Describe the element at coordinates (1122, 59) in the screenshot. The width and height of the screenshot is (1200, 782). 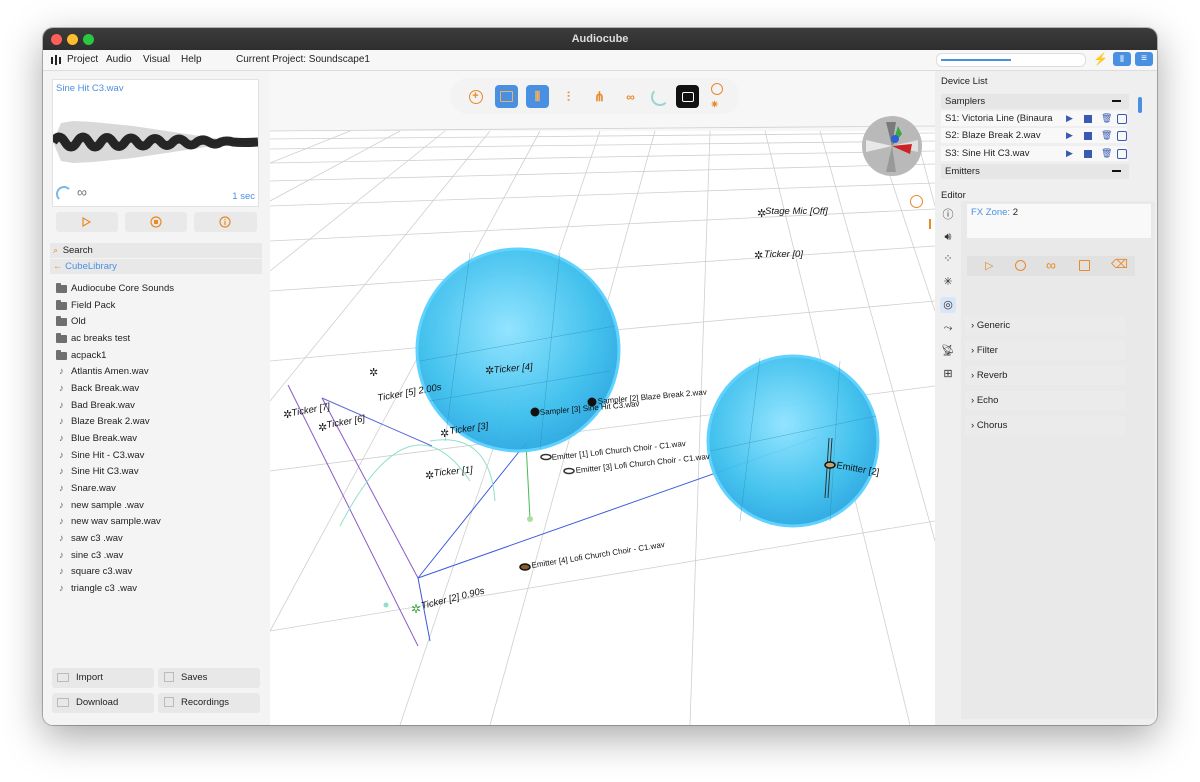
I see `audio-engine-button: ⦀` at that location.